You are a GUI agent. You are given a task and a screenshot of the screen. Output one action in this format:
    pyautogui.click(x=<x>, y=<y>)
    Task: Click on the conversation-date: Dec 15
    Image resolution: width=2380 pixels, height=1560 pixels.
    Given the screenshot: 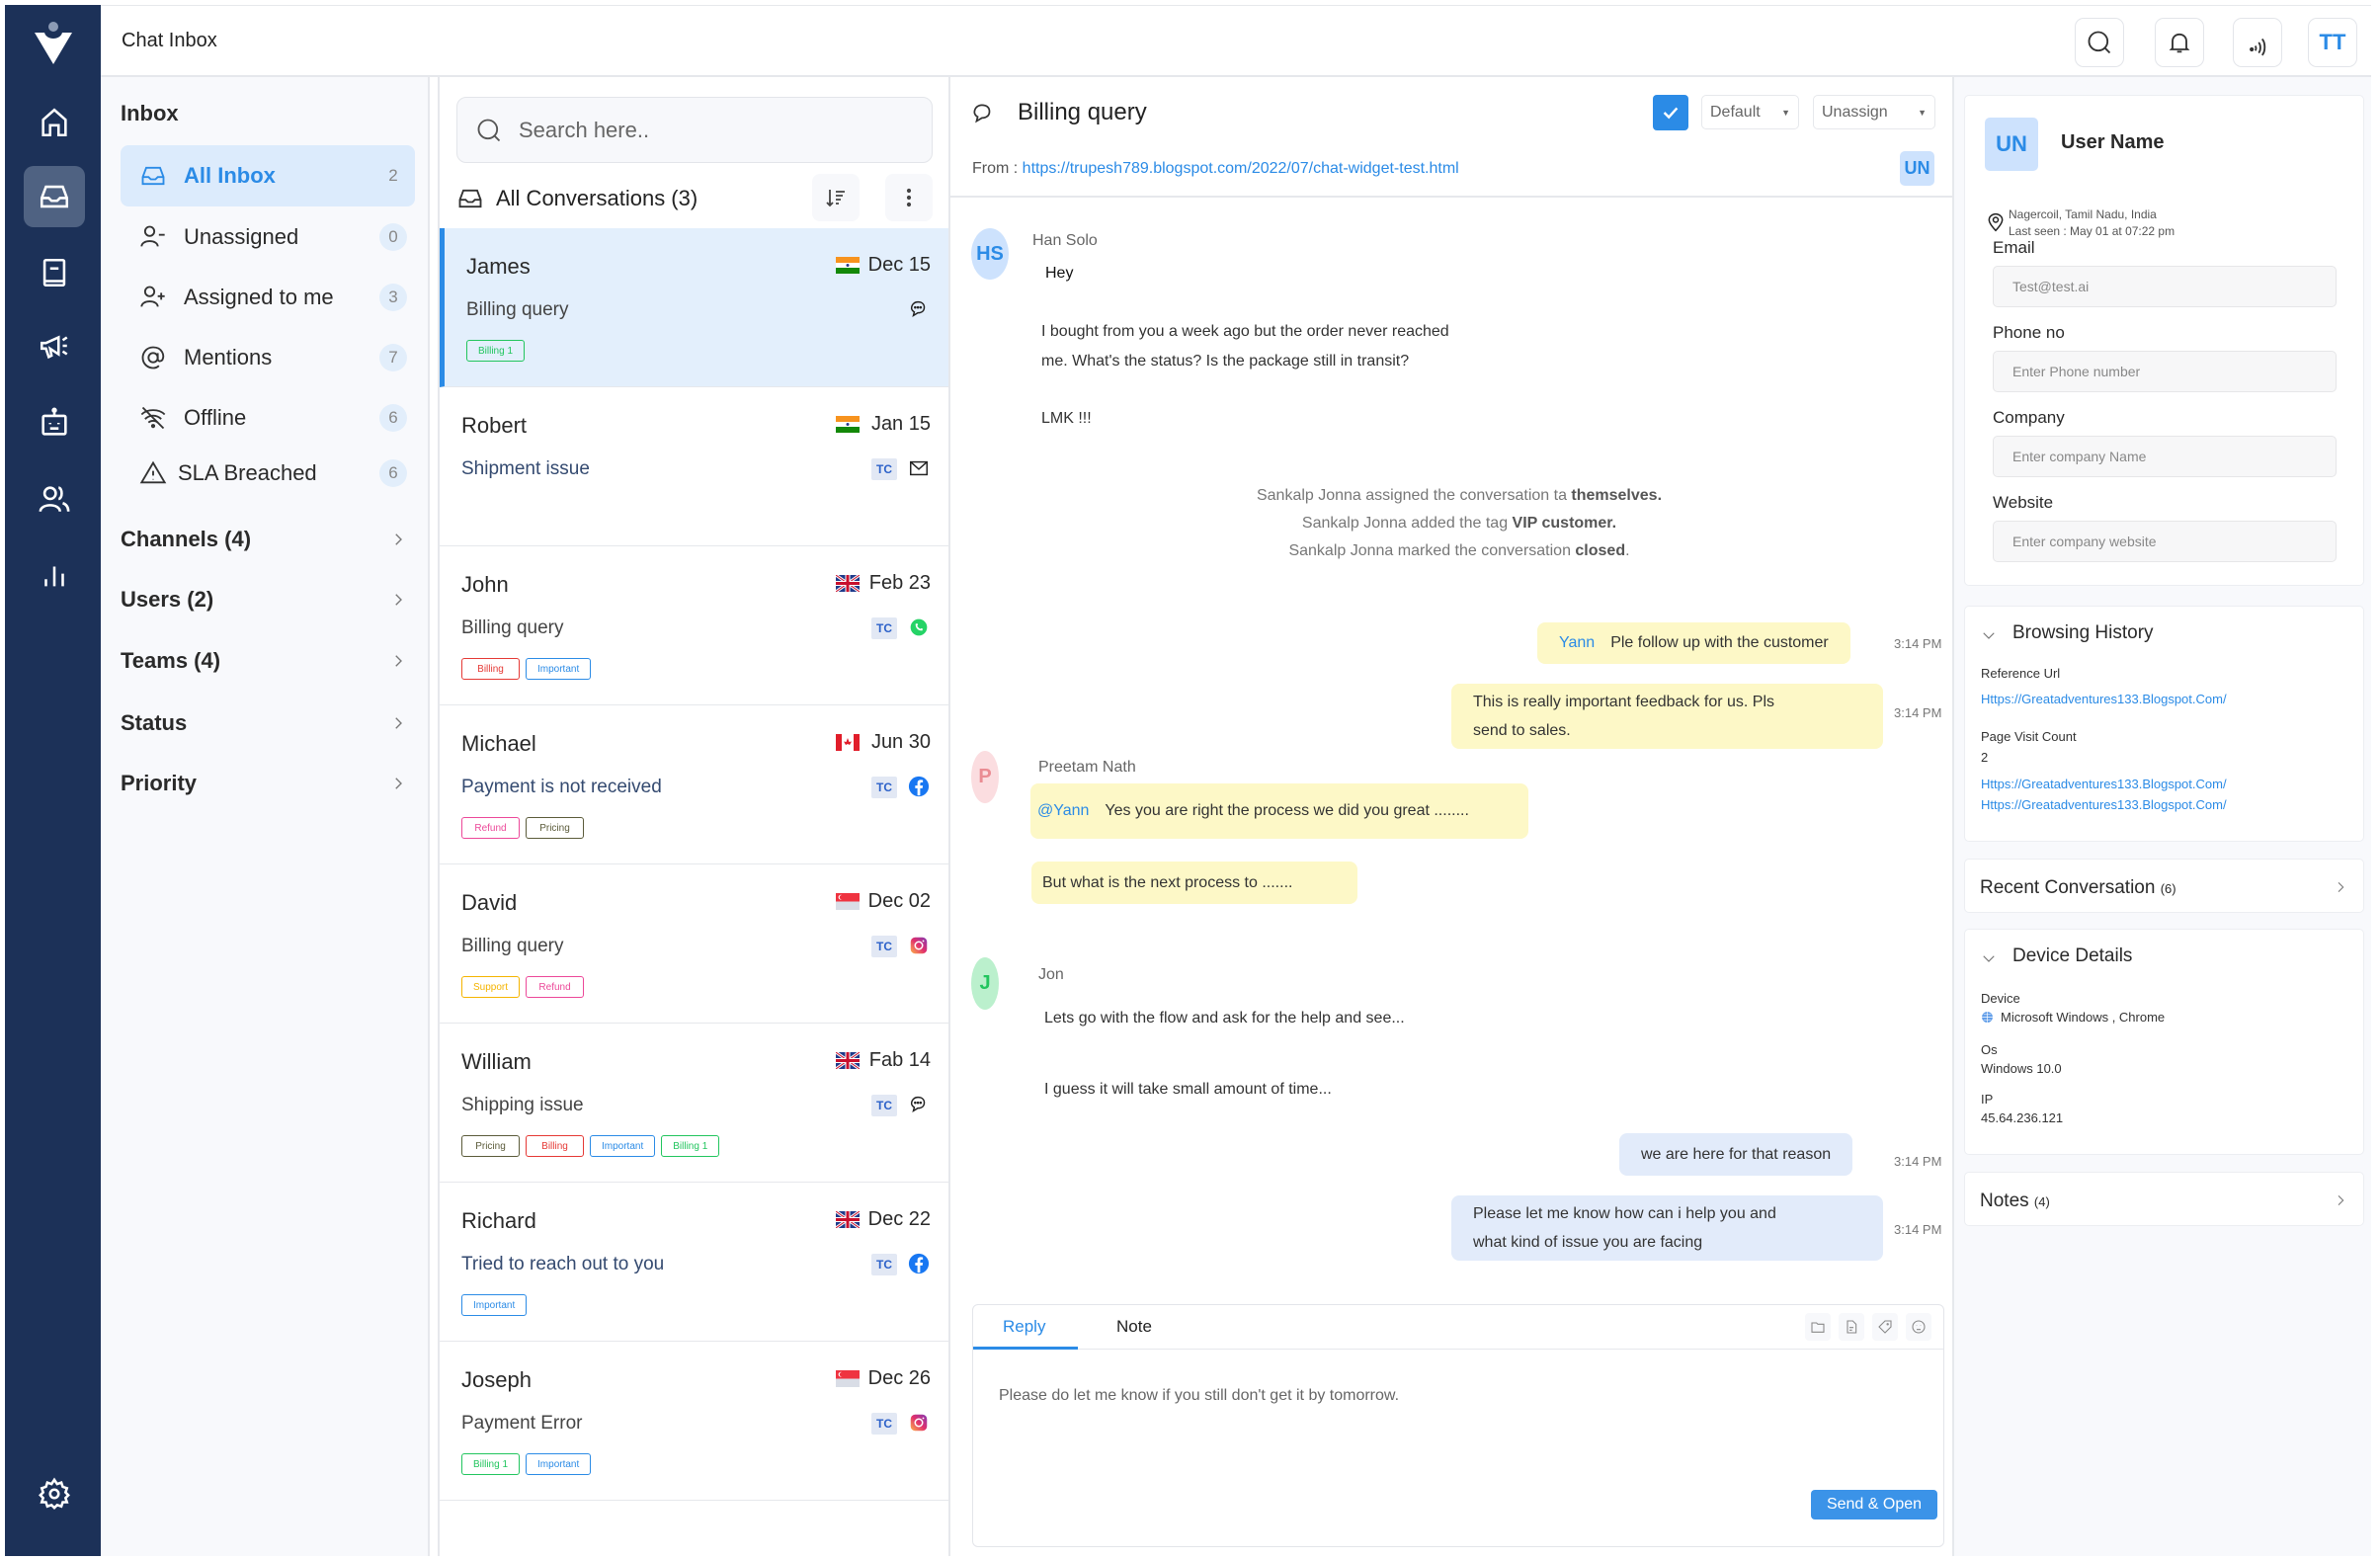 What is the action you would take?
    pyautogui.click(x=899, y=265)
    